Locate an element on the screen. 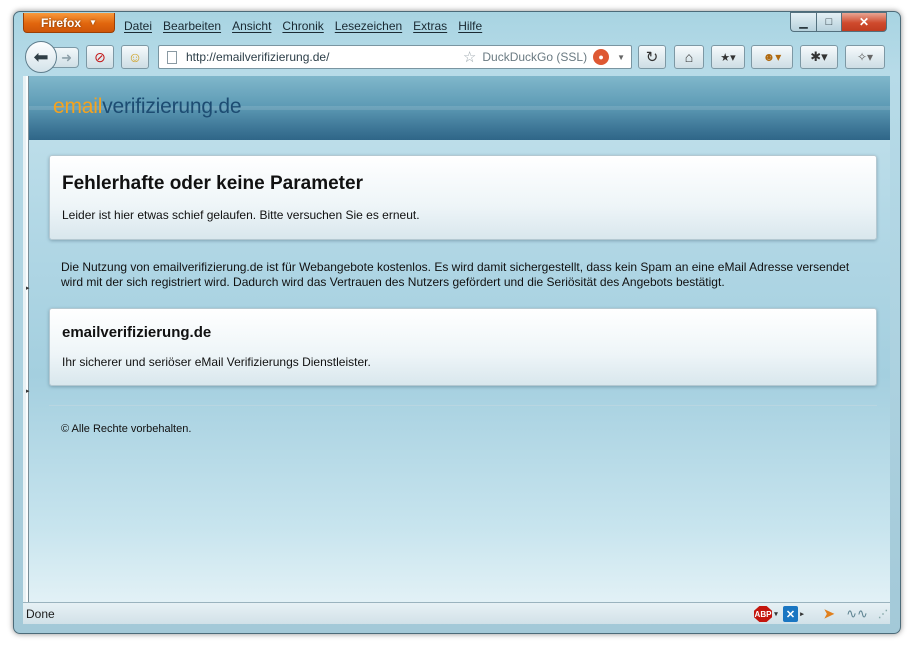  page-icon is located at coordinates (172, 57).